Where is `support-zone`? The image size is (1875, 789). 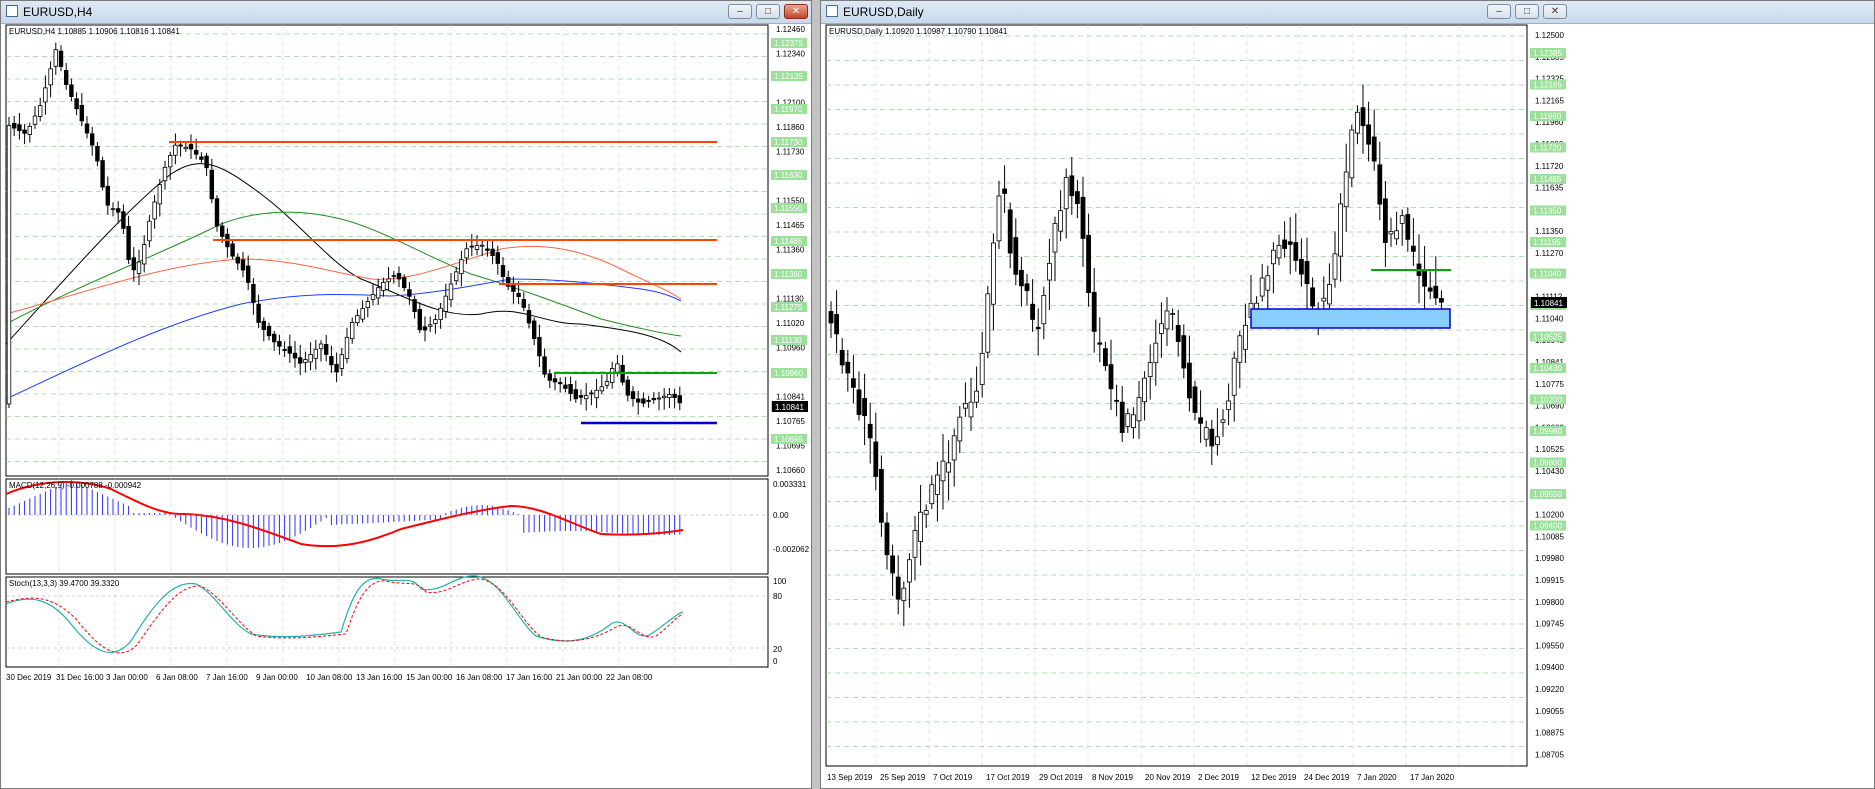 support-zone is located at coordinates (1350, 318).